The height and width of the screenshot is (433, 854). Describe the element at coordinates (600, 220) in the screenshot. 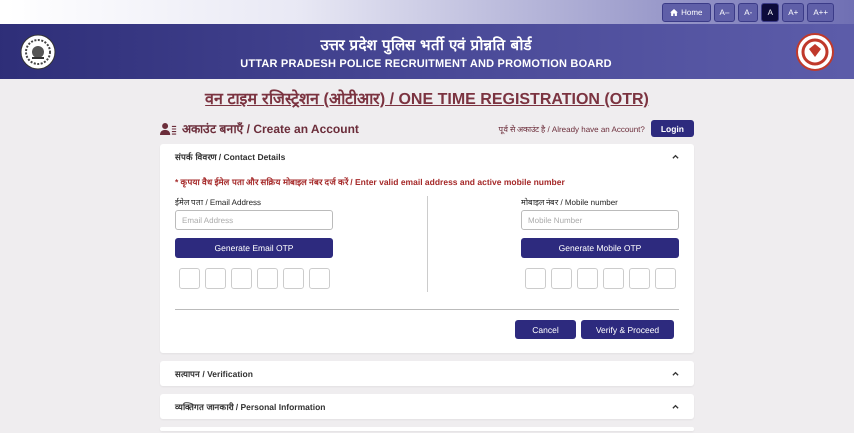

I see `input-field: Mobile Number` at that location.